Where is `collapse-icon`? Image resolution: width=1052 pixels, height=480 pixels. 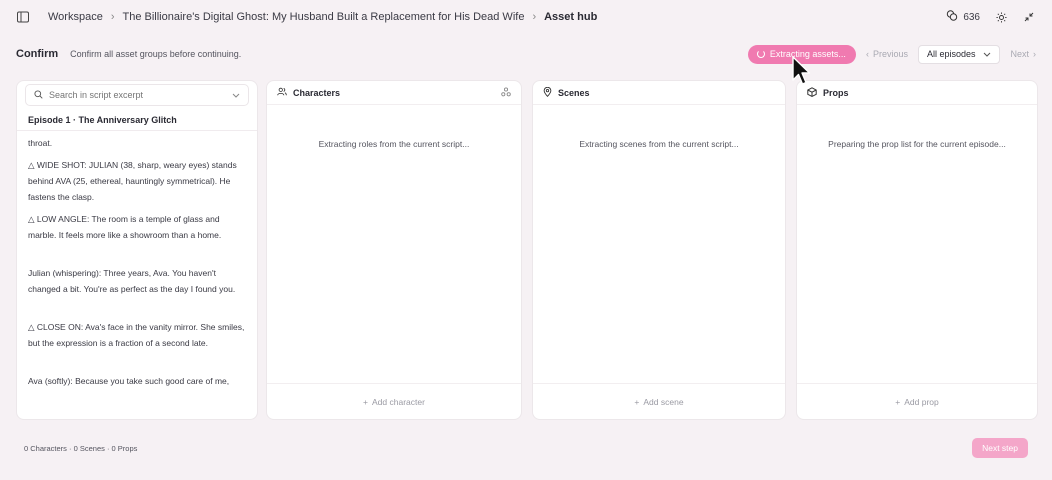 collapse-icon is located at coordinates (1029, 17).